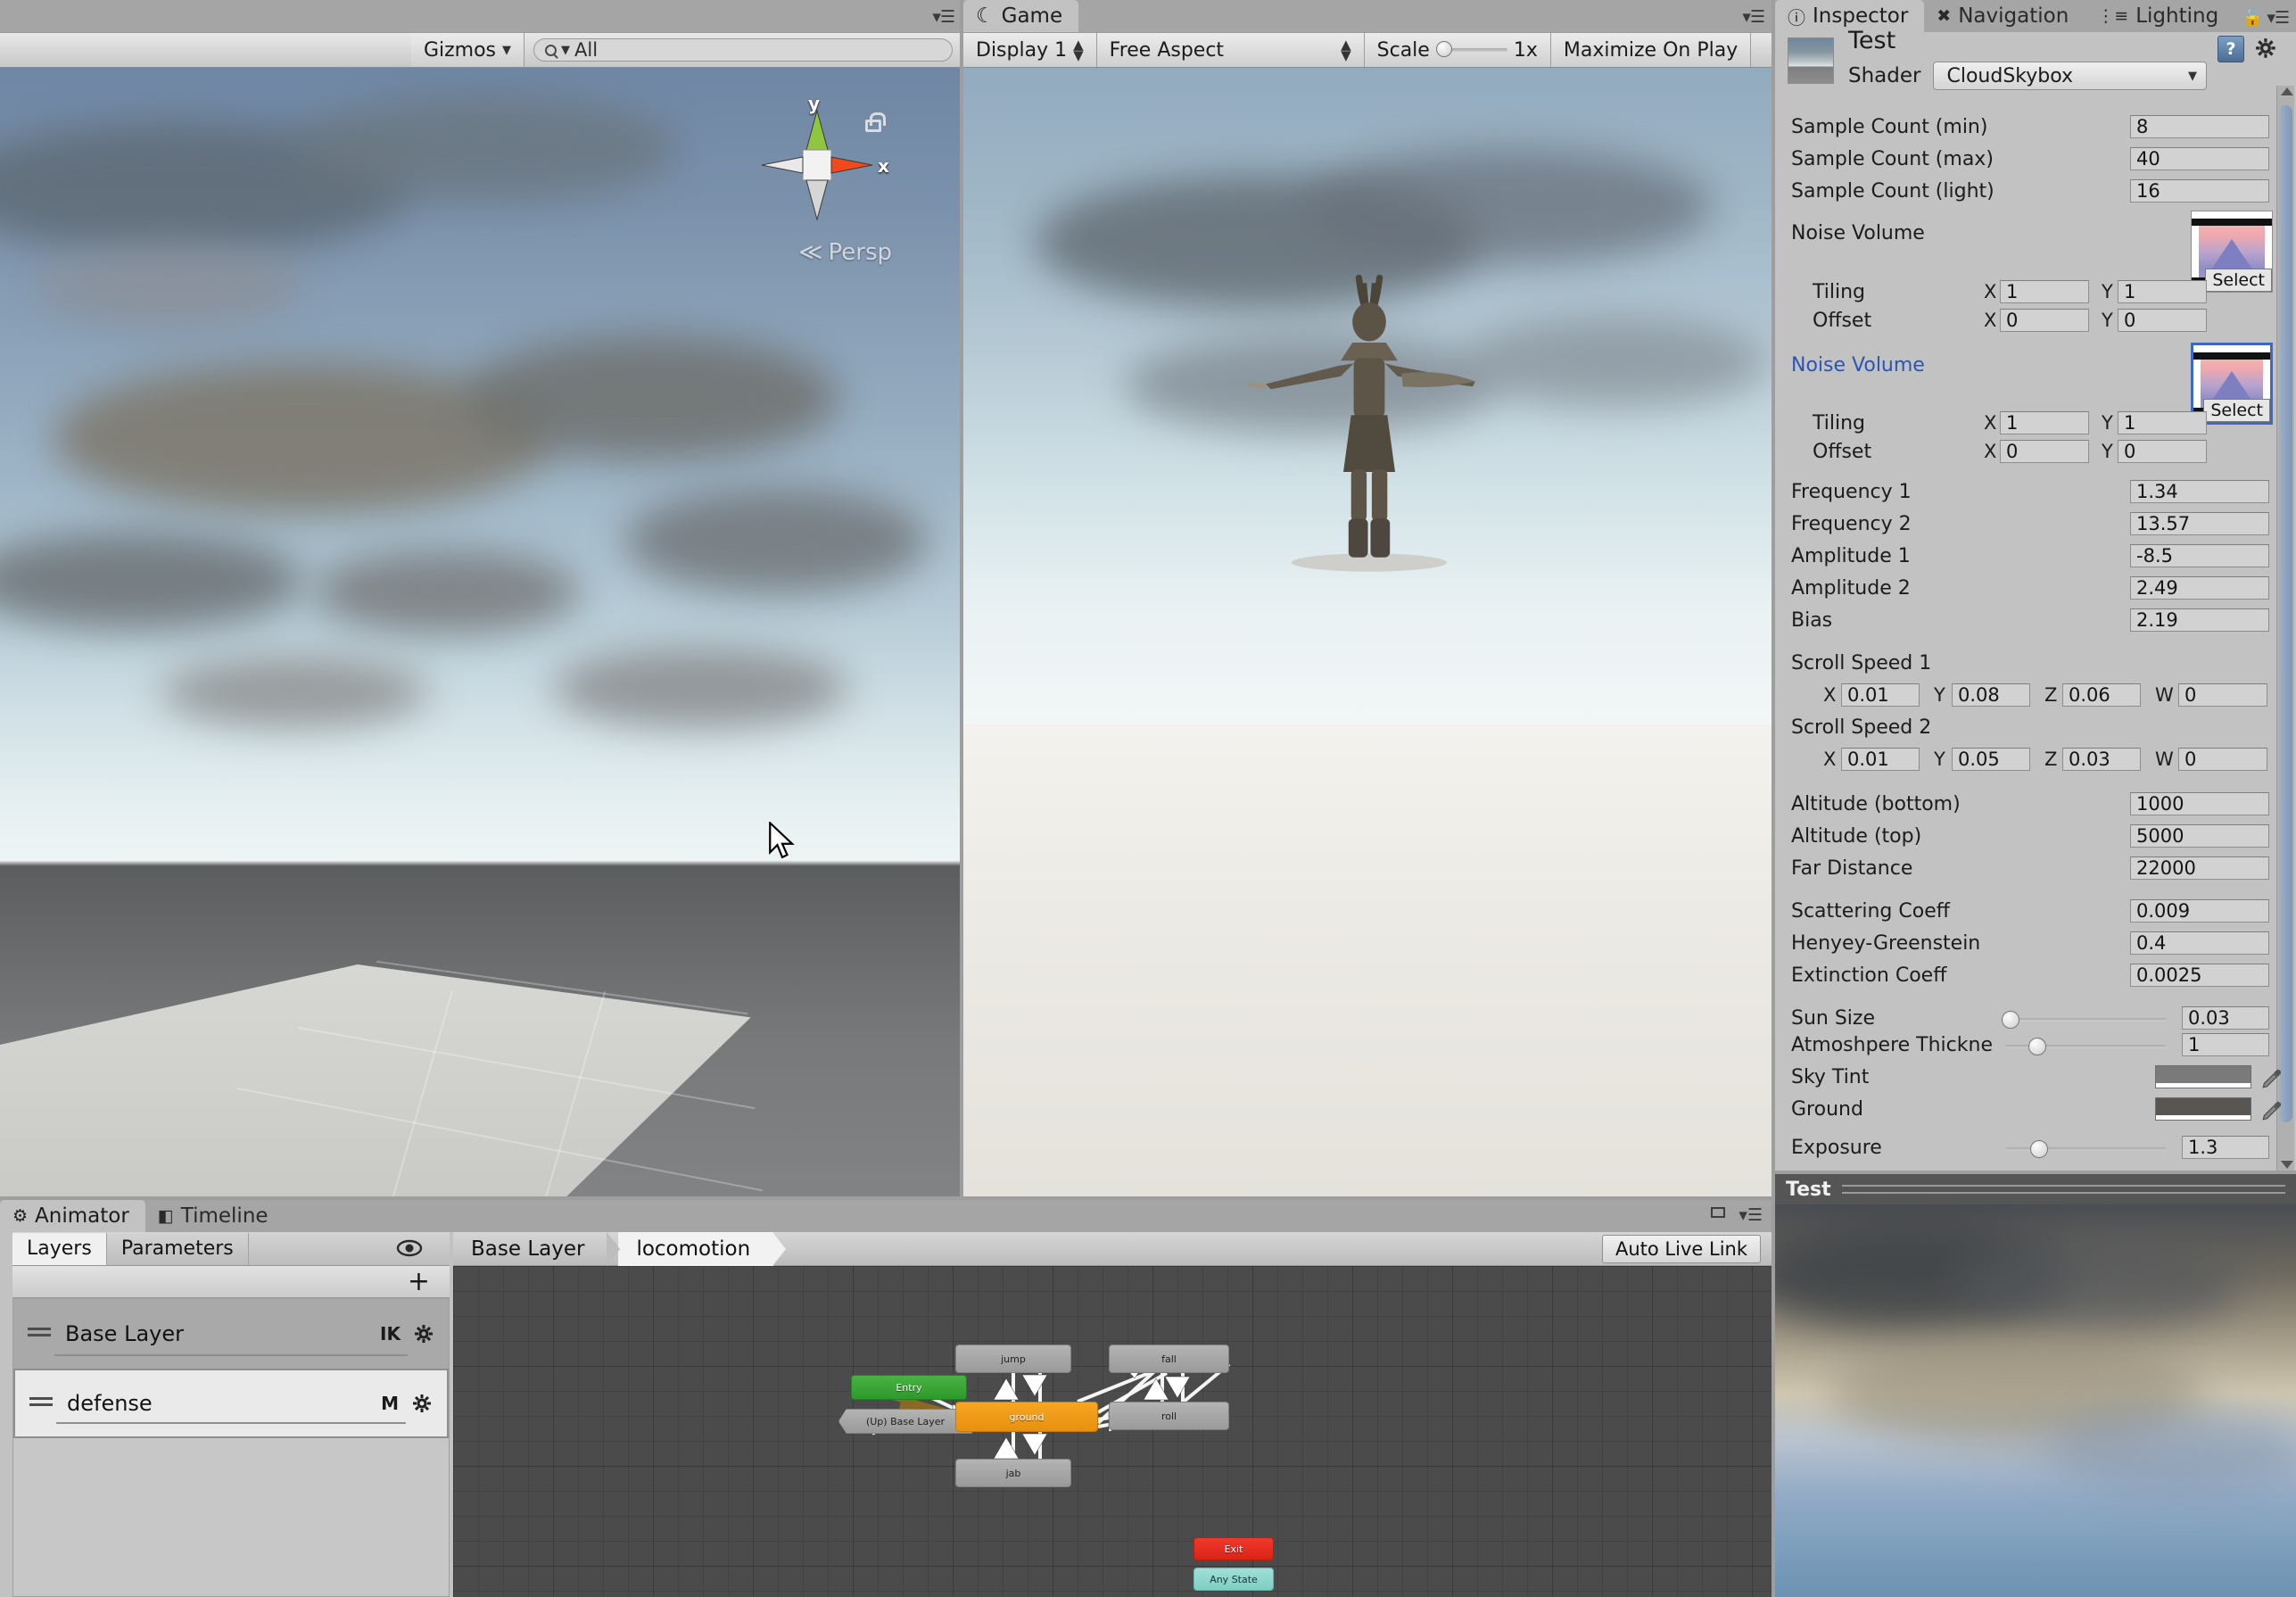  What do you see at coordinates (2085, 1149) in the screenshot?
I see `exposure-slider-track` at bounding box center [2085, 1149].